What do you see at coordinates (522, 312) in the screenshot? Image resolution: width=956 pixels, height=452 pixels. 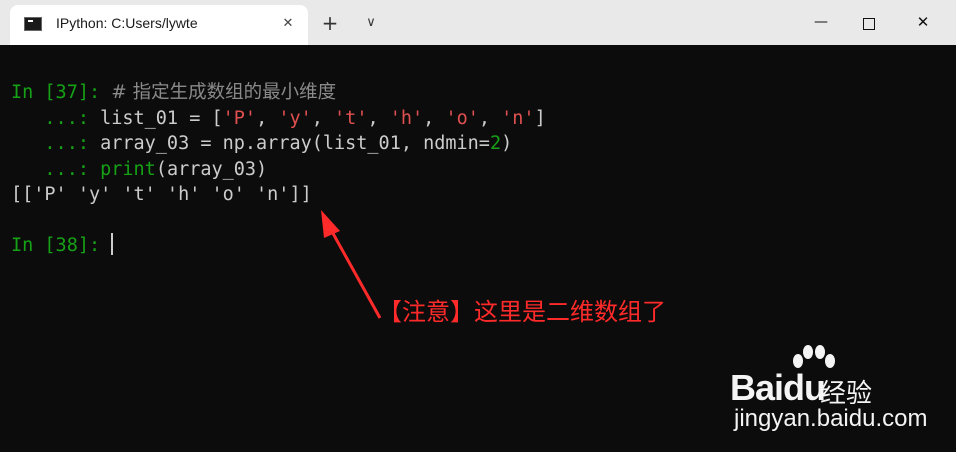 I see `annotation-note: 【注意】这里是二维数组了` at bounding box center [522, 312].